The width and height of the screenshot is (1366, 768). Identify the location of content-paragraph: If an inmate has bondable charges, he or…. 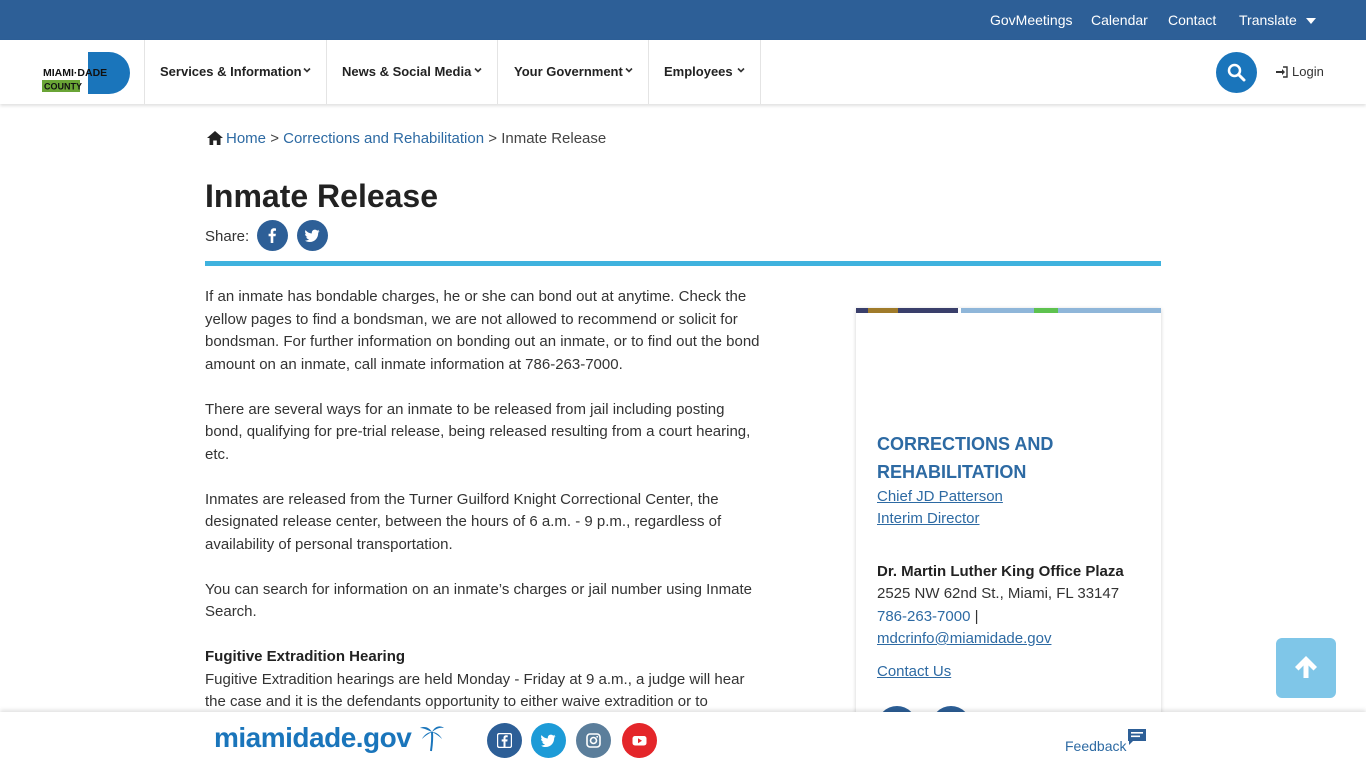
(482, 330).